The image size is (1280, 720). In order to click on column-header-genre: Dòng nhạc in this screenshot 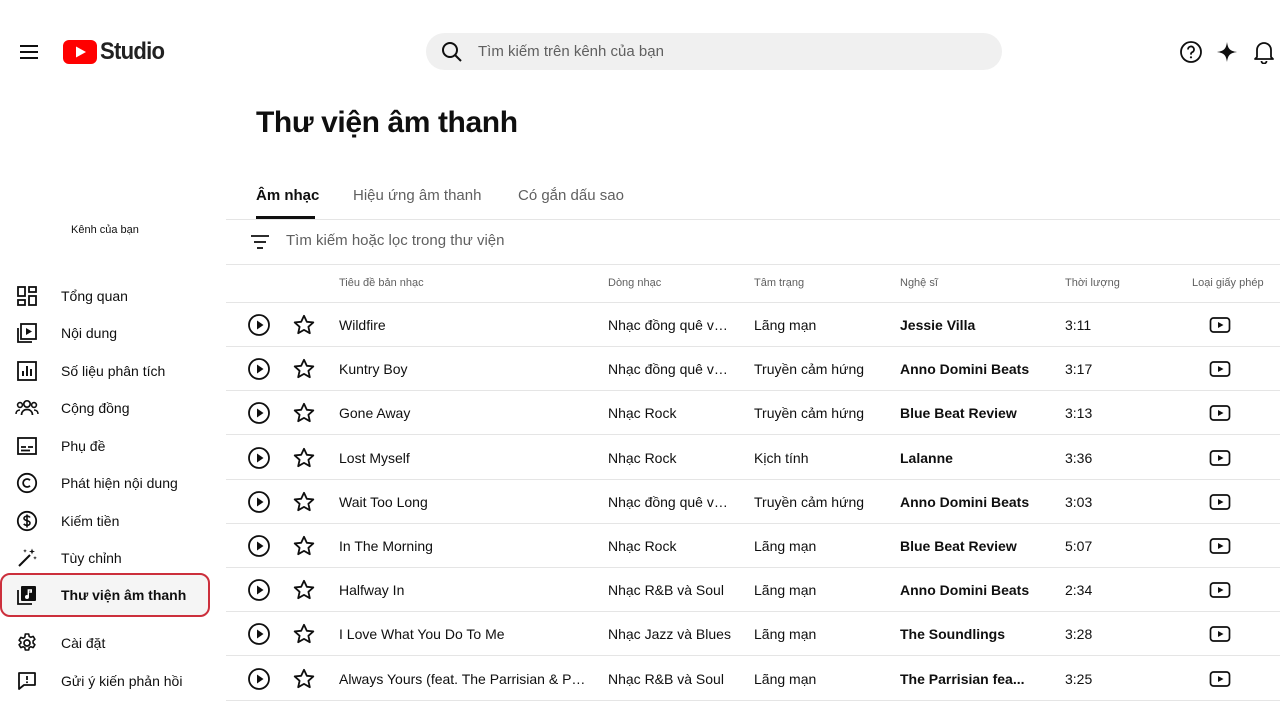, I will do `click(634, 283)`.